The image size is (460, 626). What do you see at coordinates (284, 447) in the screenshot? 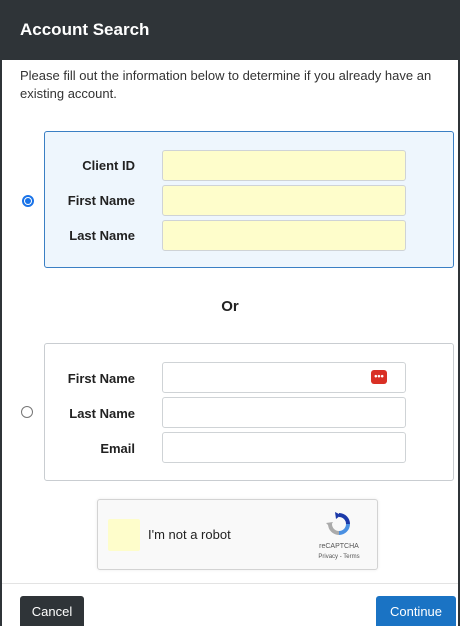
I see `email-input` at bounding box center [284, 447].